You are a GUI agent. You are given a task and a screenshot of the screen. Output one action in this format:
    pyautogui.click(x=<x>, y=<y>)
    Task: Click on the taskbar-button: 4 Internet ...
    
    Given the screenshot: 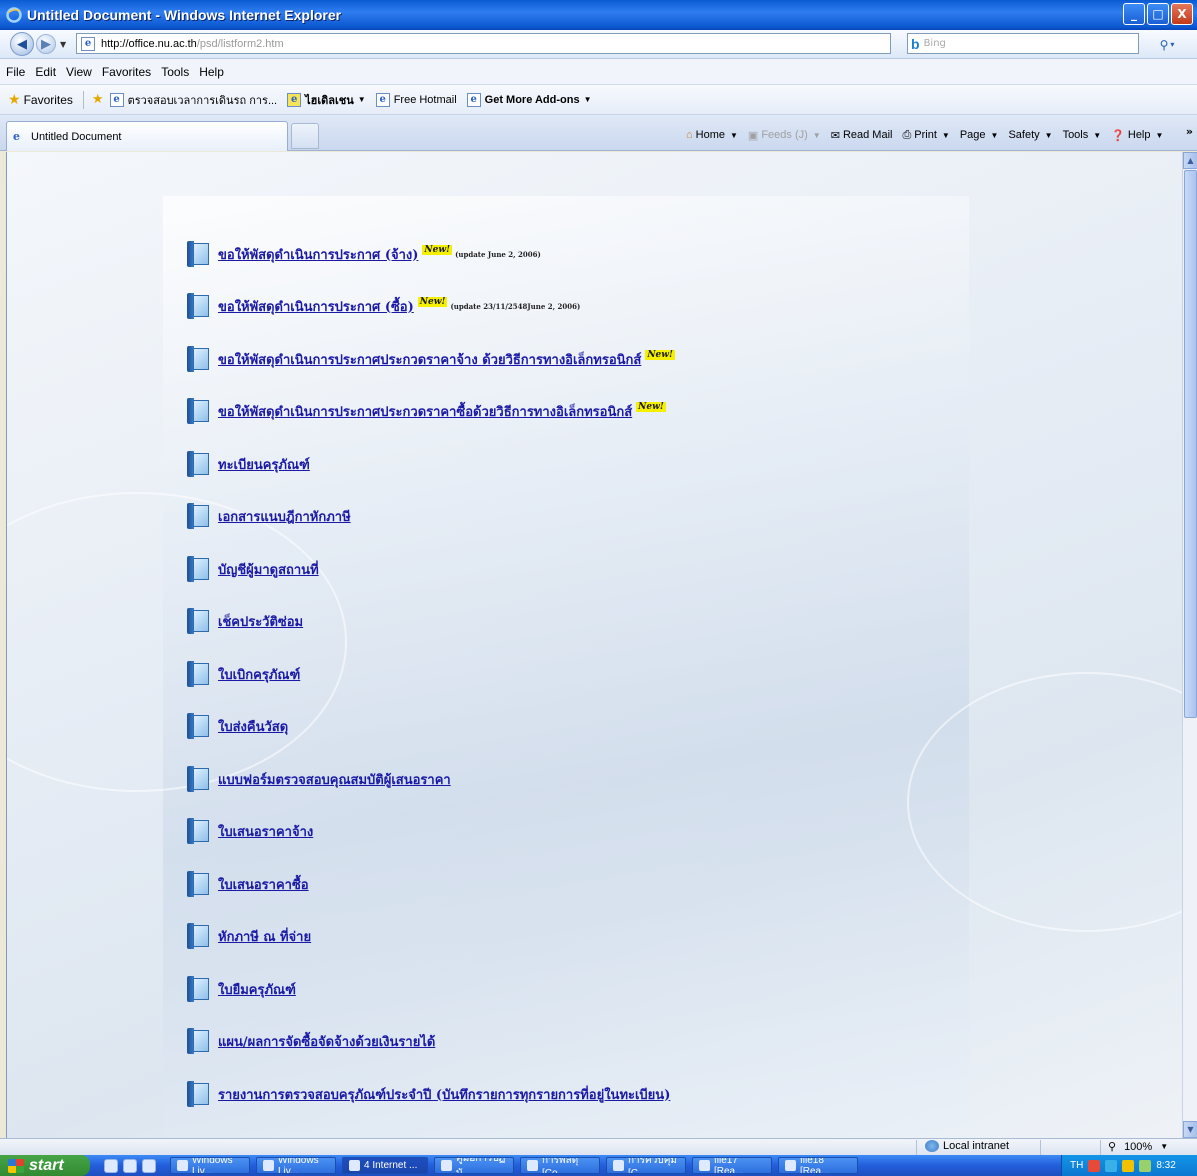 What is the action you would take?
    pyautogui.click(x=385, y=1165)
    